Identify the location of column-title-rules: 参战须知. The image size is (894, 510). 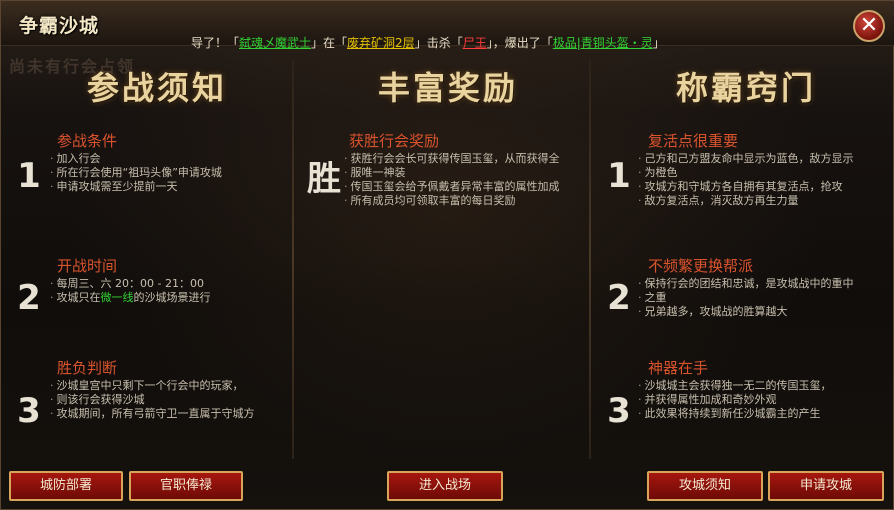
(156, 88).